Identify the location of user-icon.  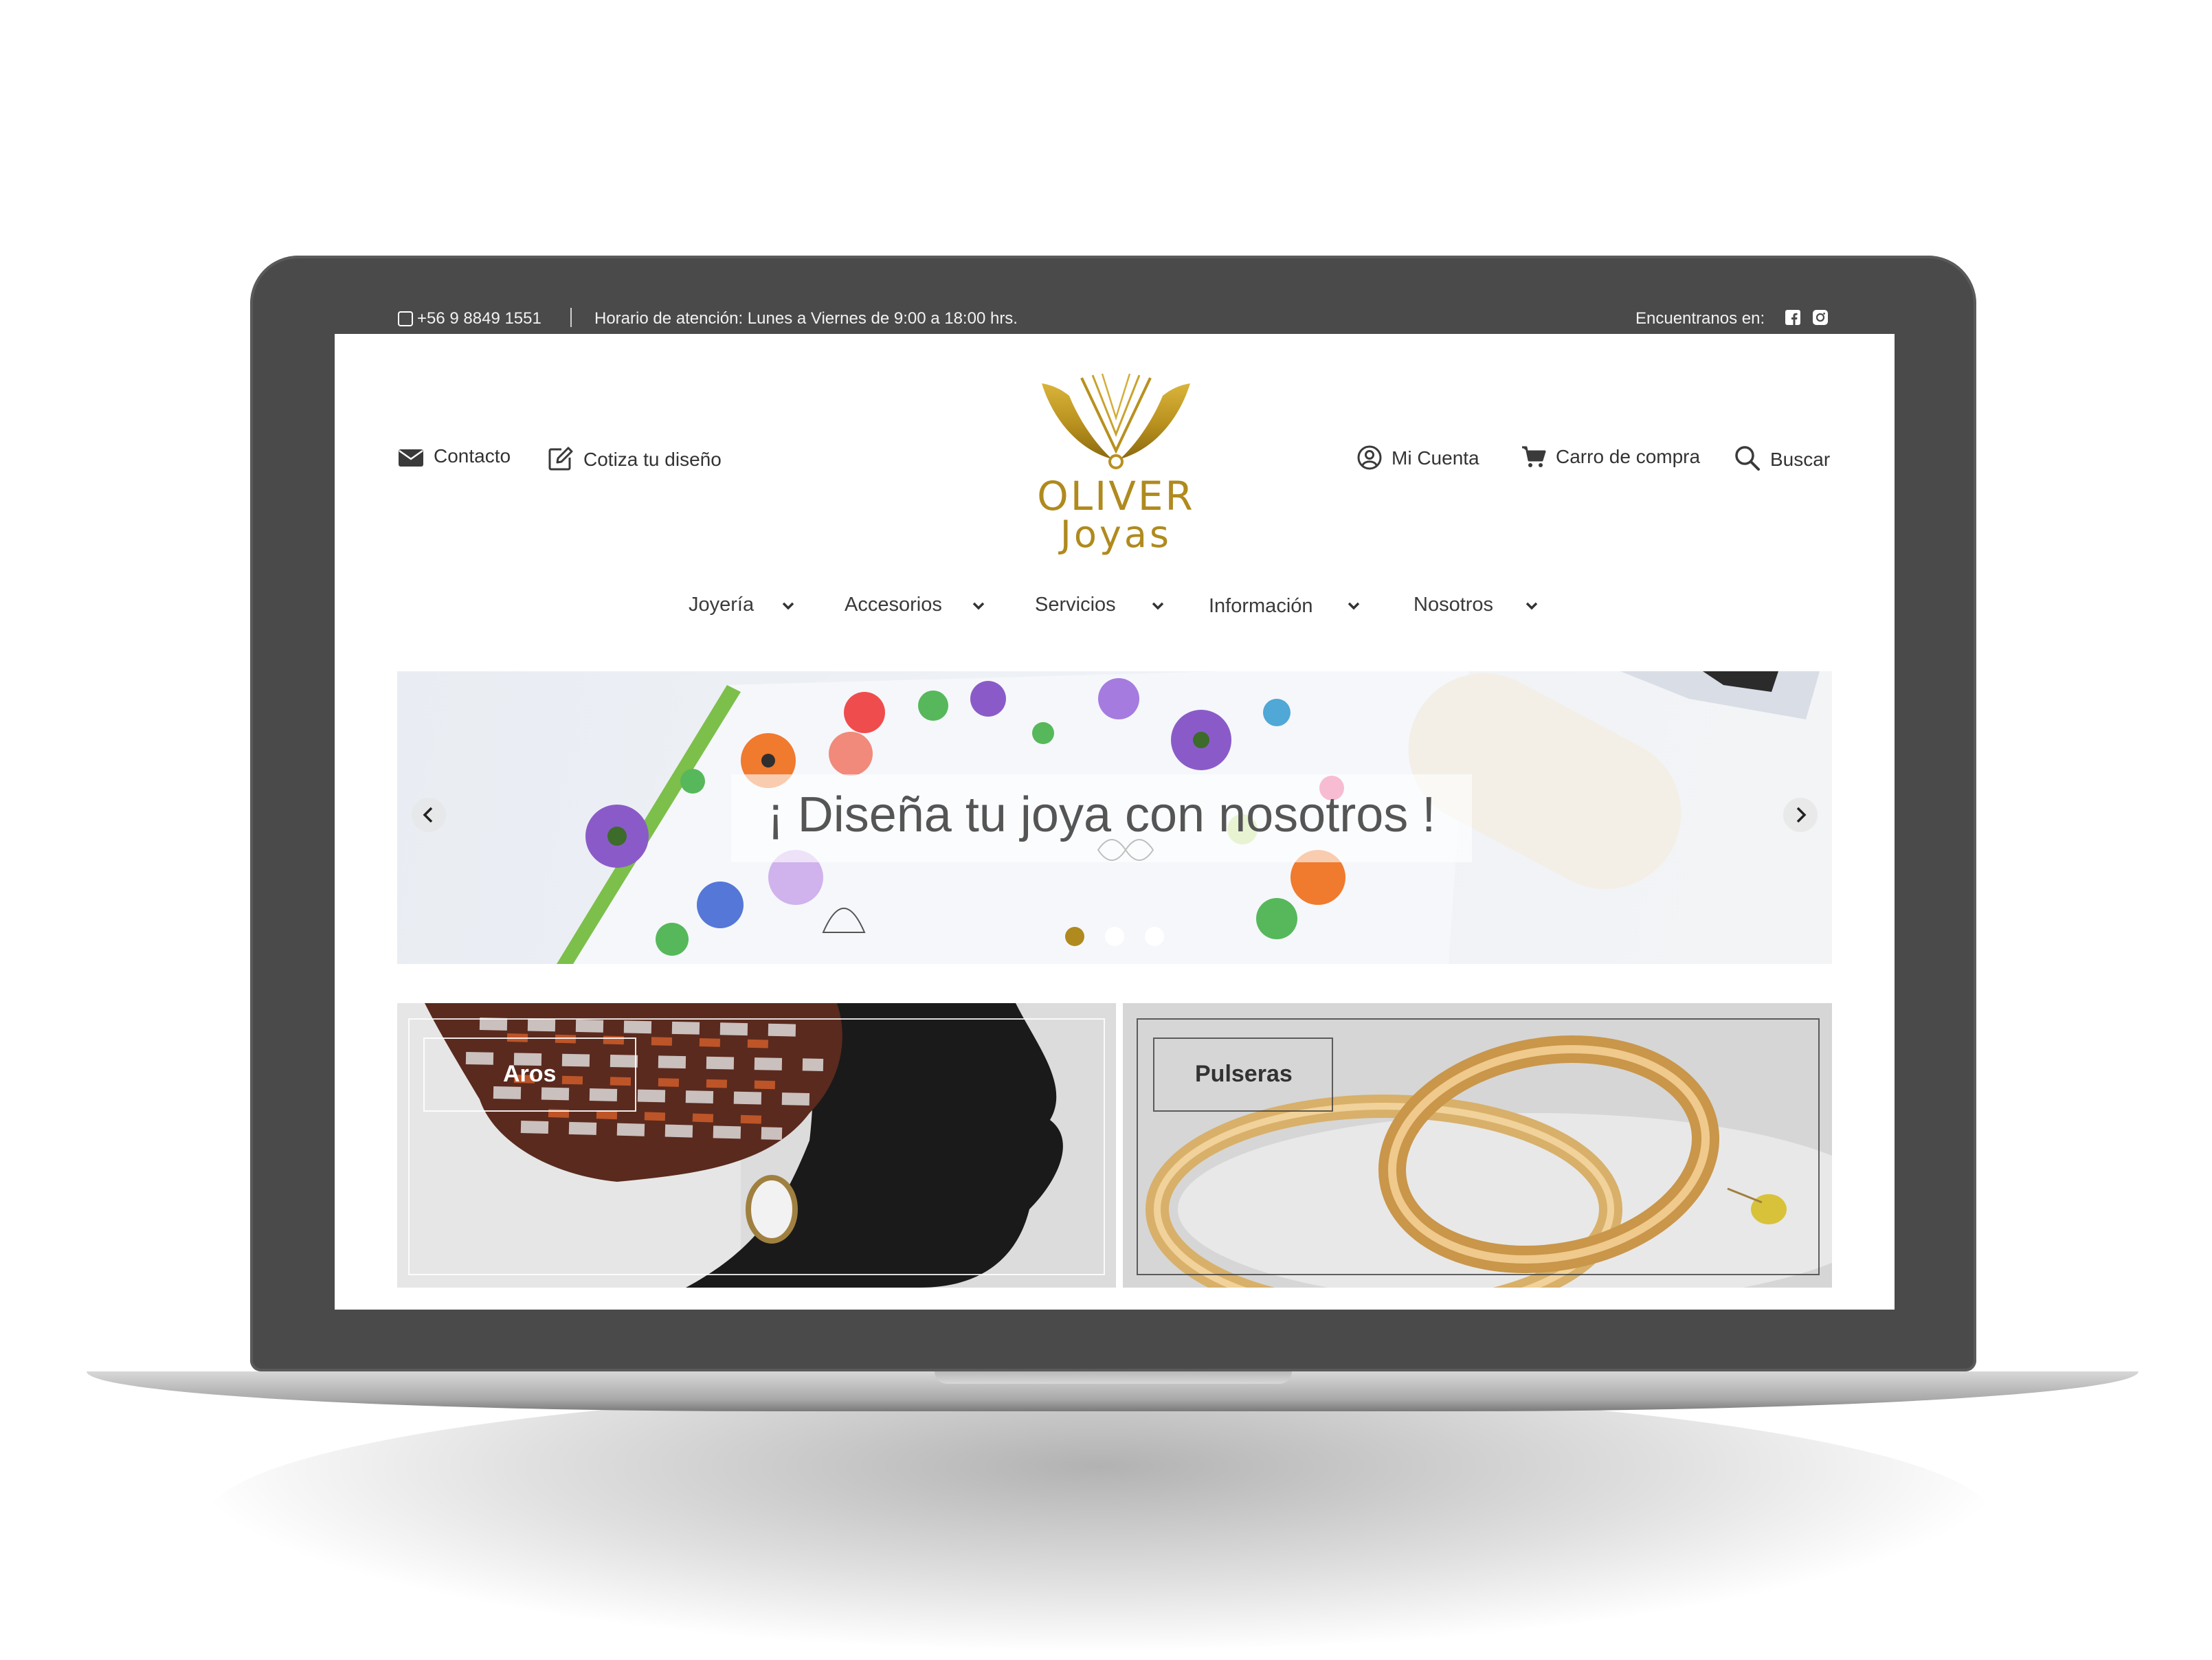
(1369, 458).